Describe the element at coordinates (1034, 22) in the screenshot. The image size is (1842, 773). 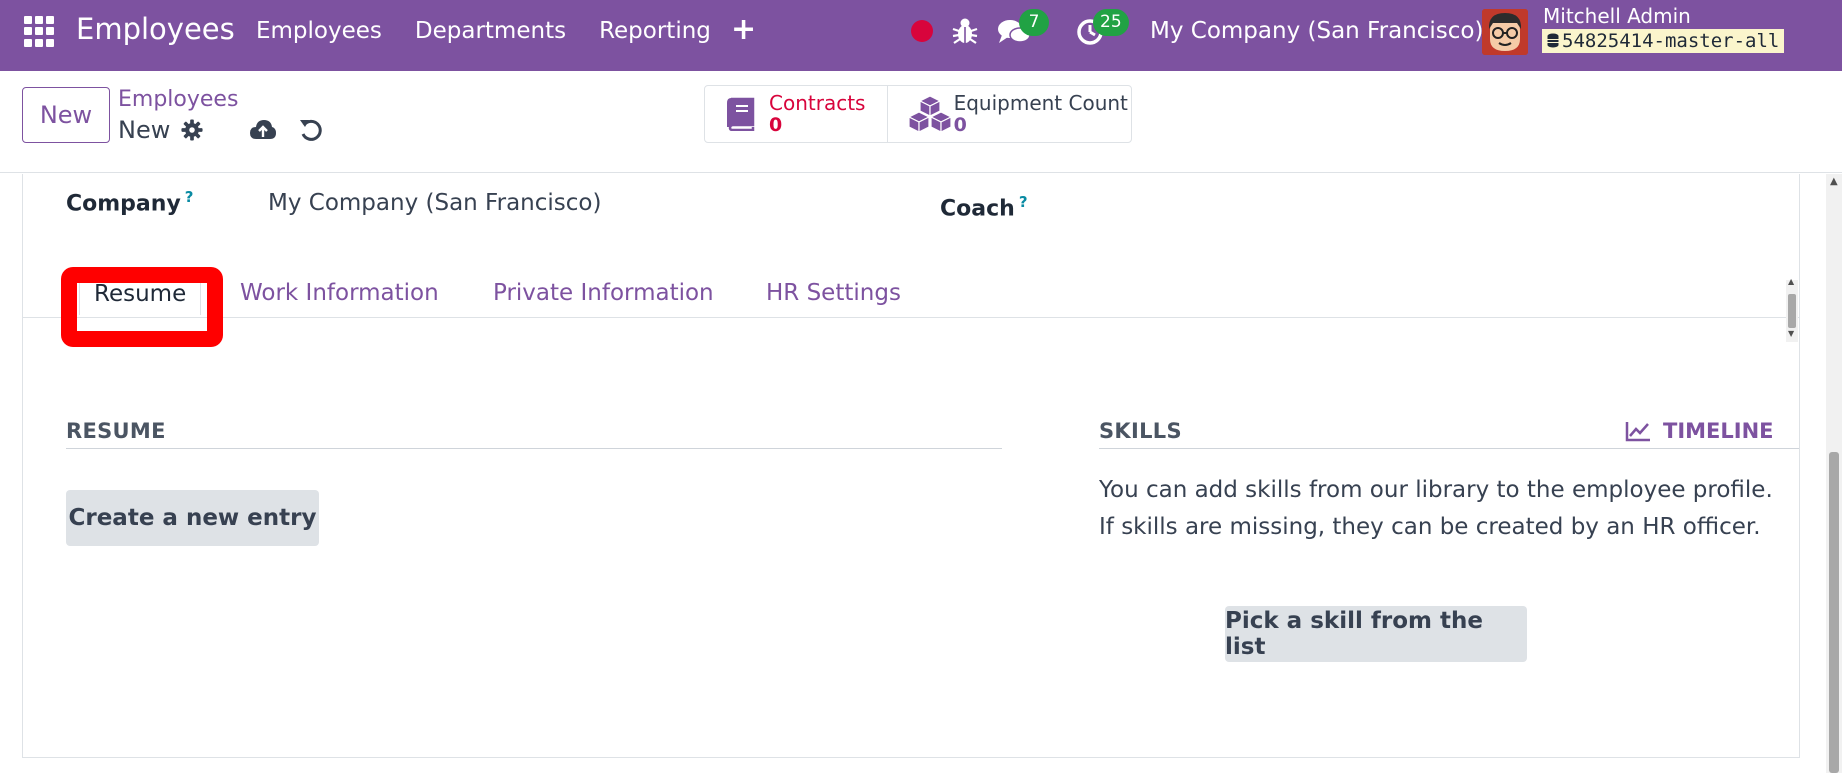
I see `messages-count-badge: 7` at that location.